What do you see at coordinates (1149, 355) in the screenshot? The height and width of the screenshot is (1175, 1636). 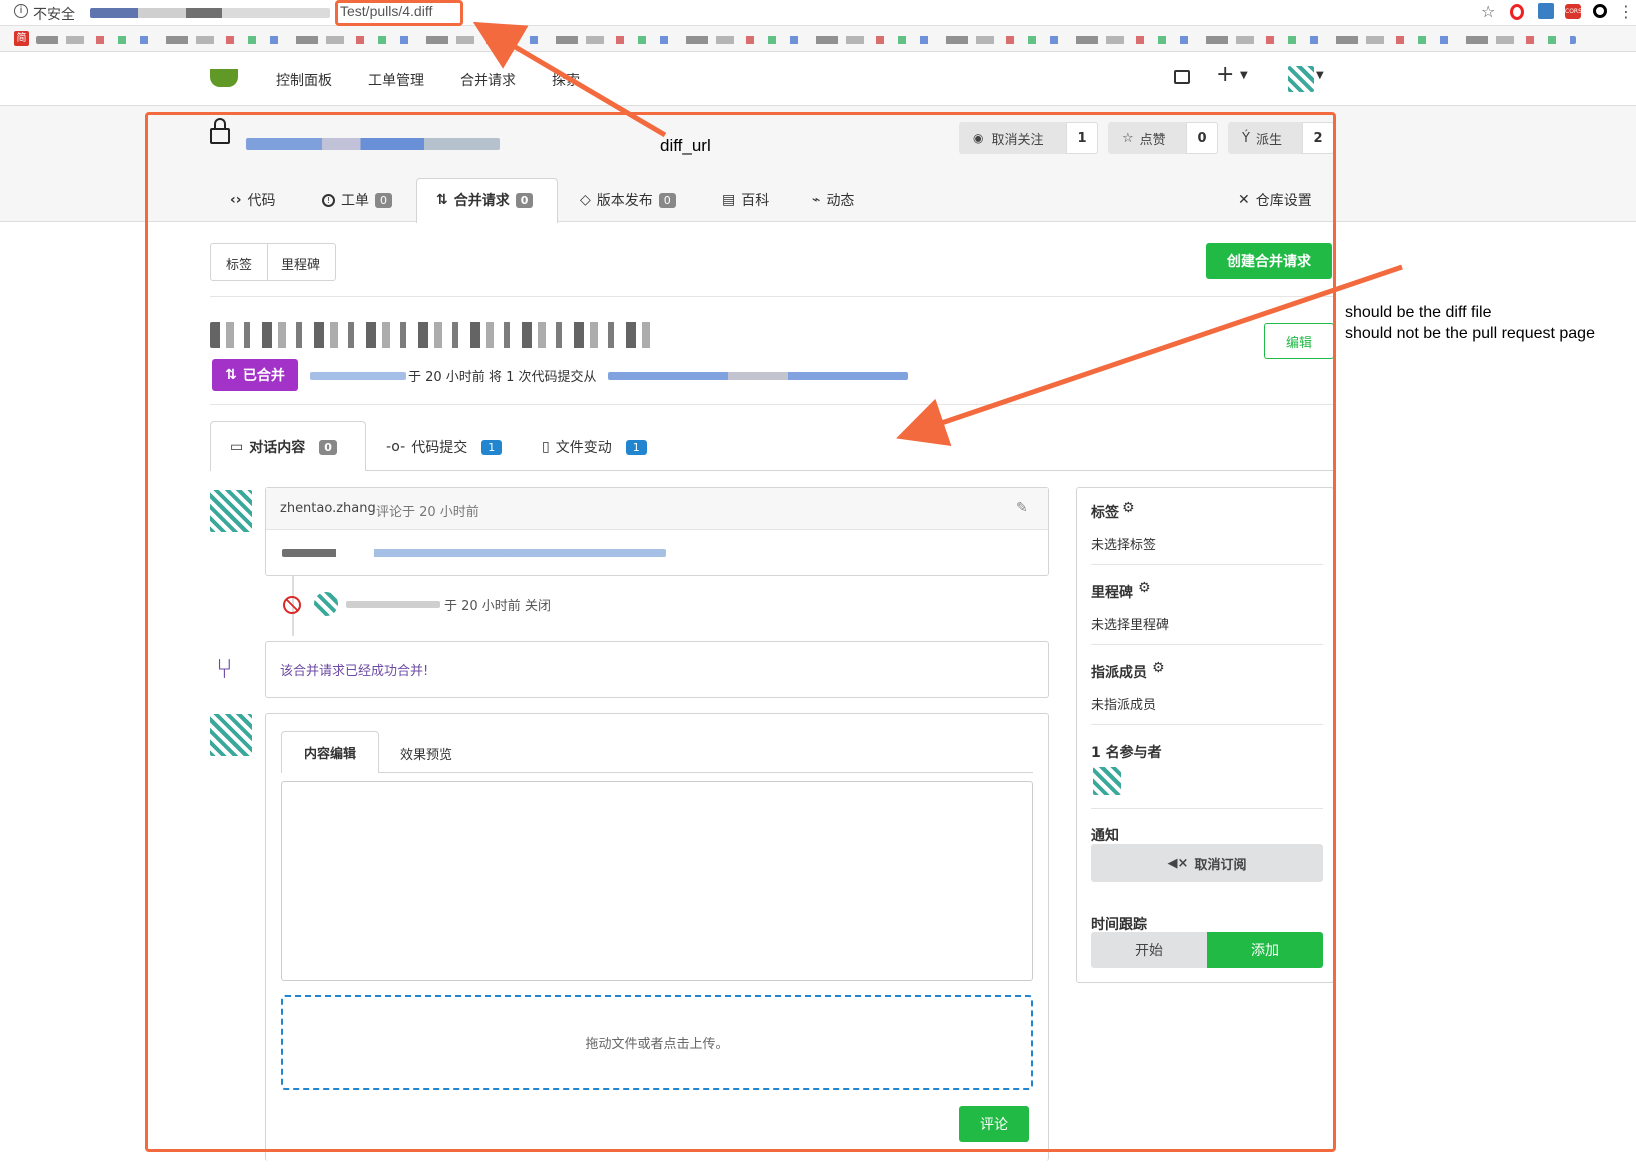 I see `annotation-arrow-tabs` at bounding box center [1149, 355].